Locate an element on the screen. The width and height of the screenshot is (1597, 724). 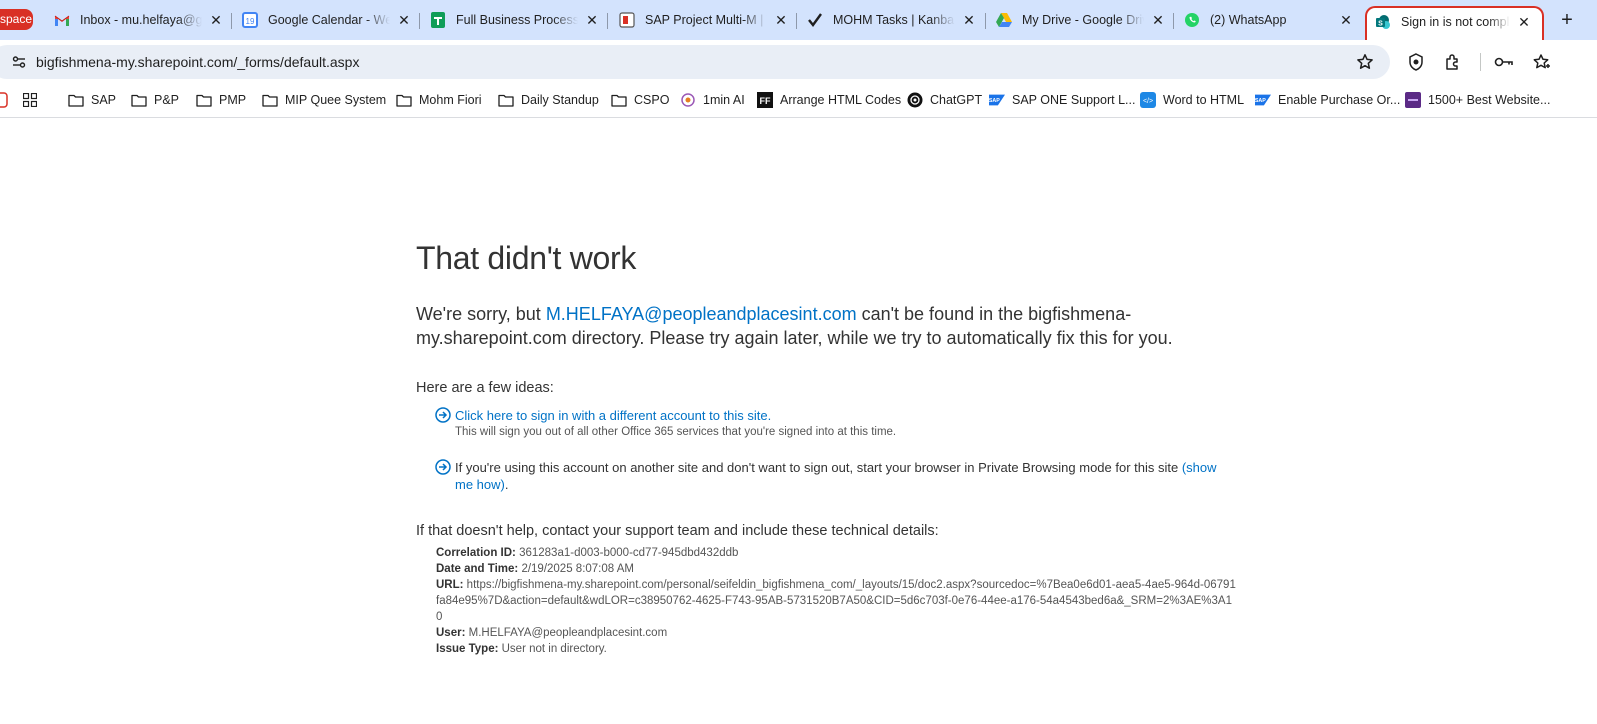
password-key-icon is located at coordinates (1504, 62).